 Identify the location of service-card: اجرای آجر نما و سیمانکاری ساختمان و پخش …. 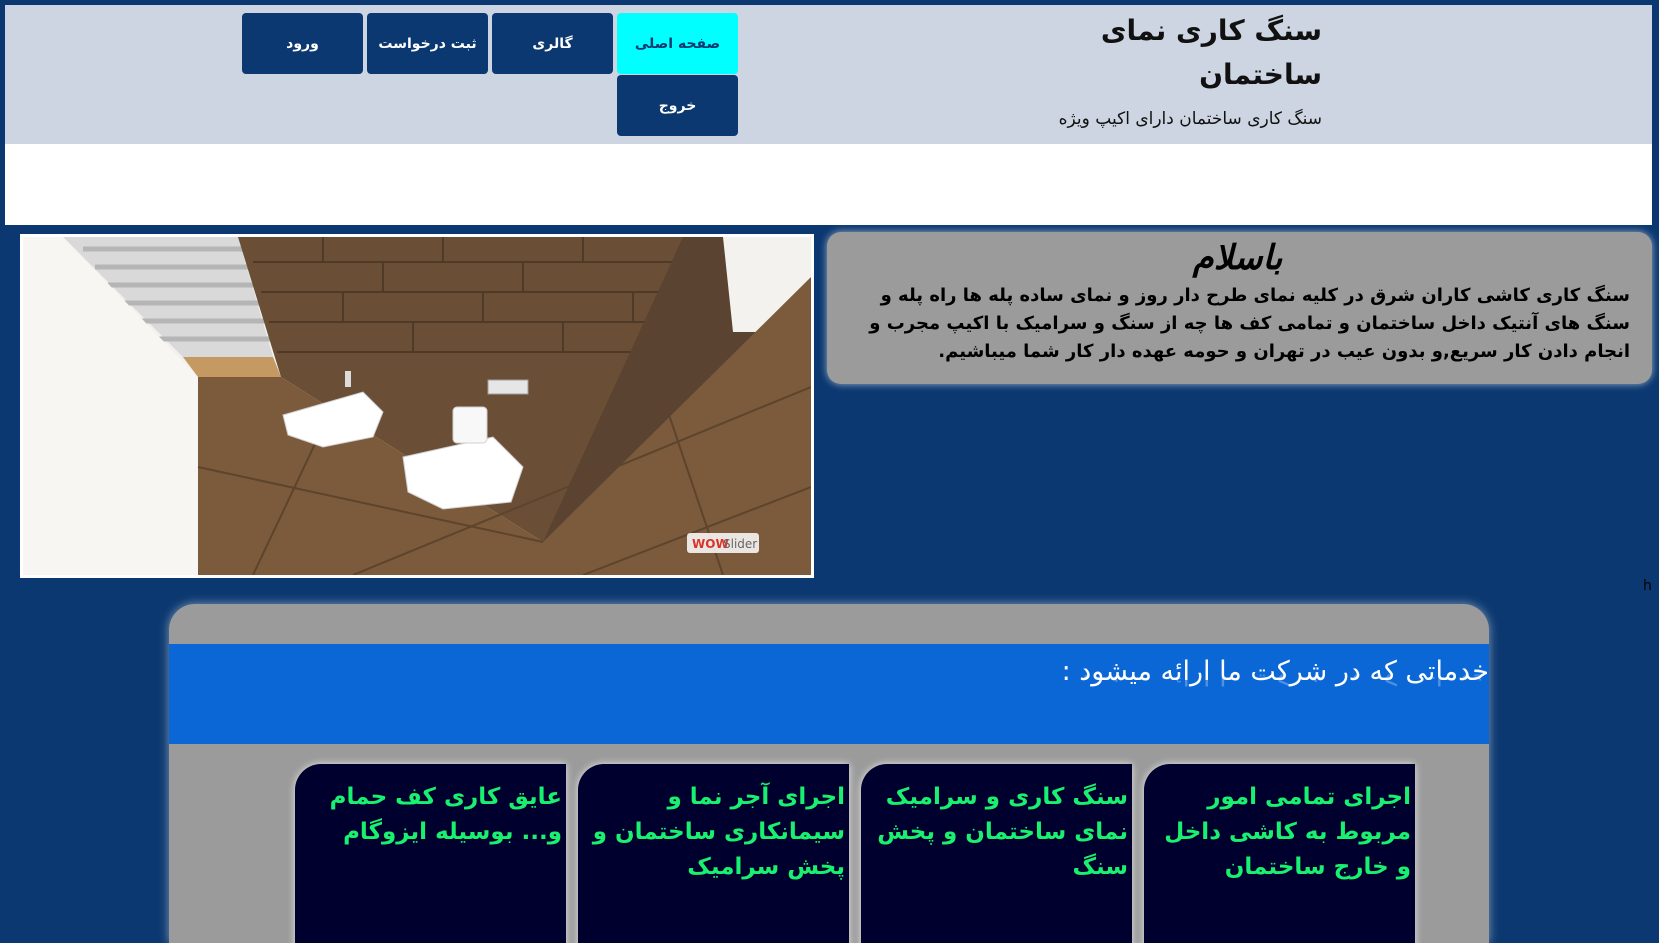
(713, 853).